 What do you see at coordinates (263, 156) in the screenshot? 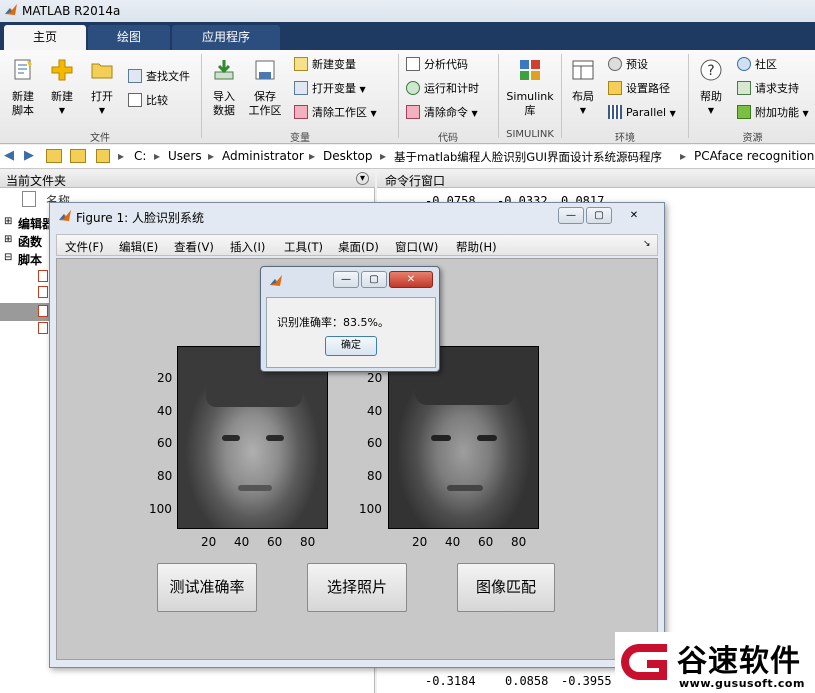
I see `breadcrumb-administrator: Administrator` at bounding box center [263, 156].